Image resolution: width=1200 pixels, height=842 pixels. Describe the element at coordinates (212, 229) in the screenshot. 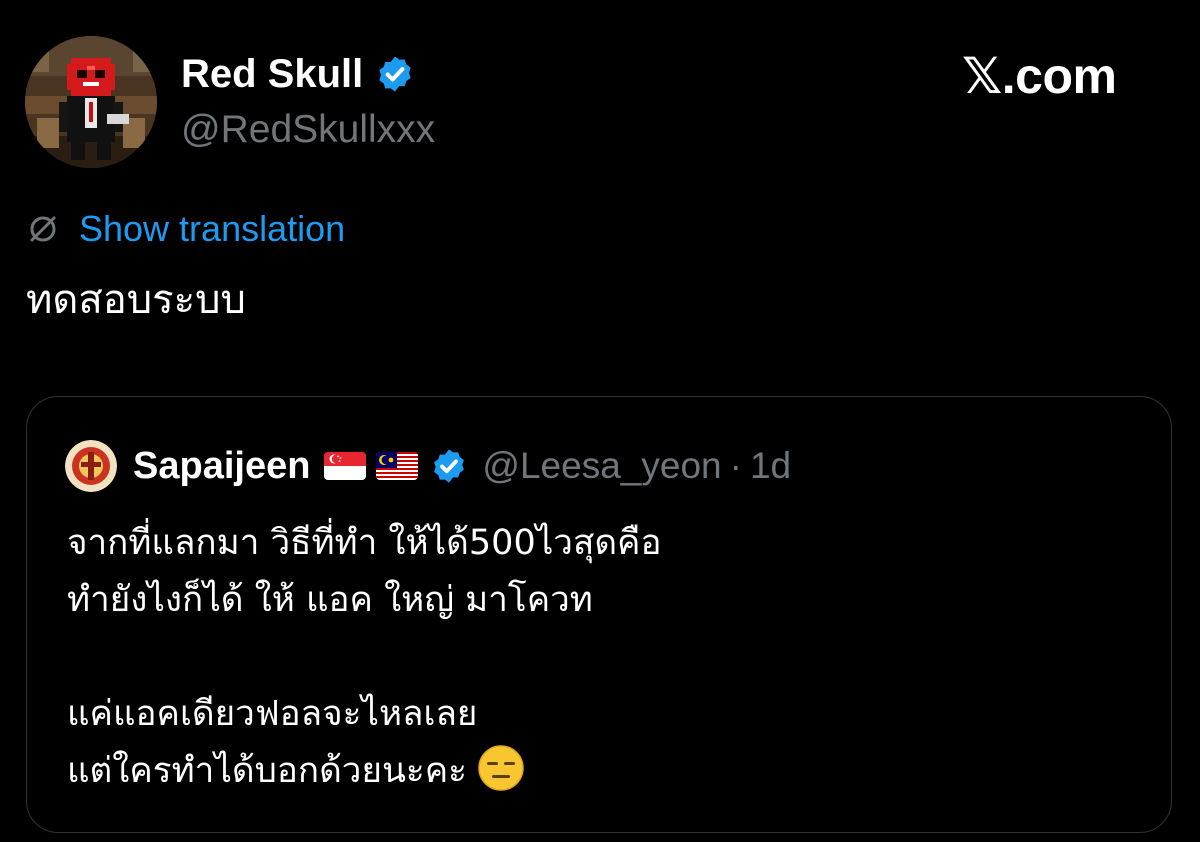

I see `show-translation-link: Show translation` at that location.